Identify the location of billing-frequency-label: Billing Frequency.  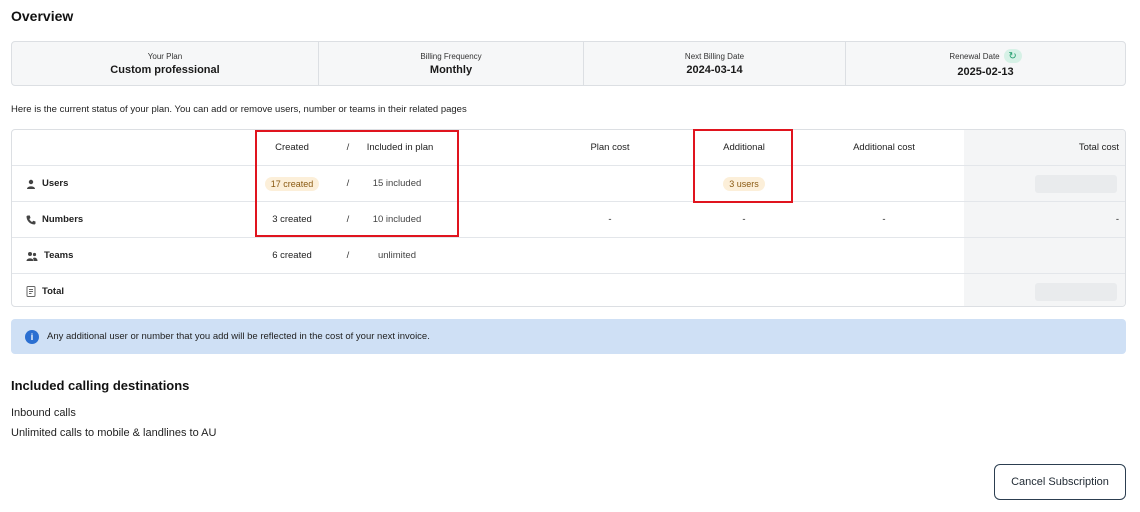
(451, 56).